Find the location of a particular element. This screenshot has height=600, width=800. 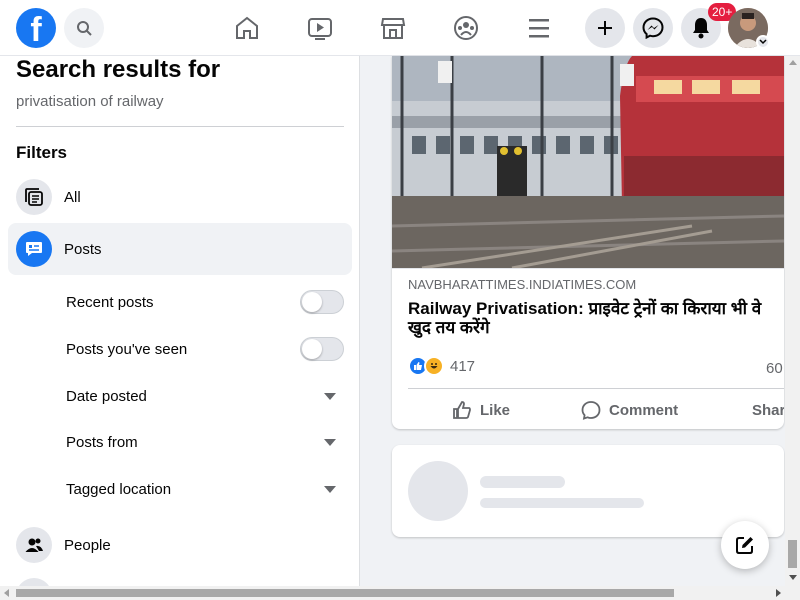

account-menu-button is located at coordinates (763, 42).